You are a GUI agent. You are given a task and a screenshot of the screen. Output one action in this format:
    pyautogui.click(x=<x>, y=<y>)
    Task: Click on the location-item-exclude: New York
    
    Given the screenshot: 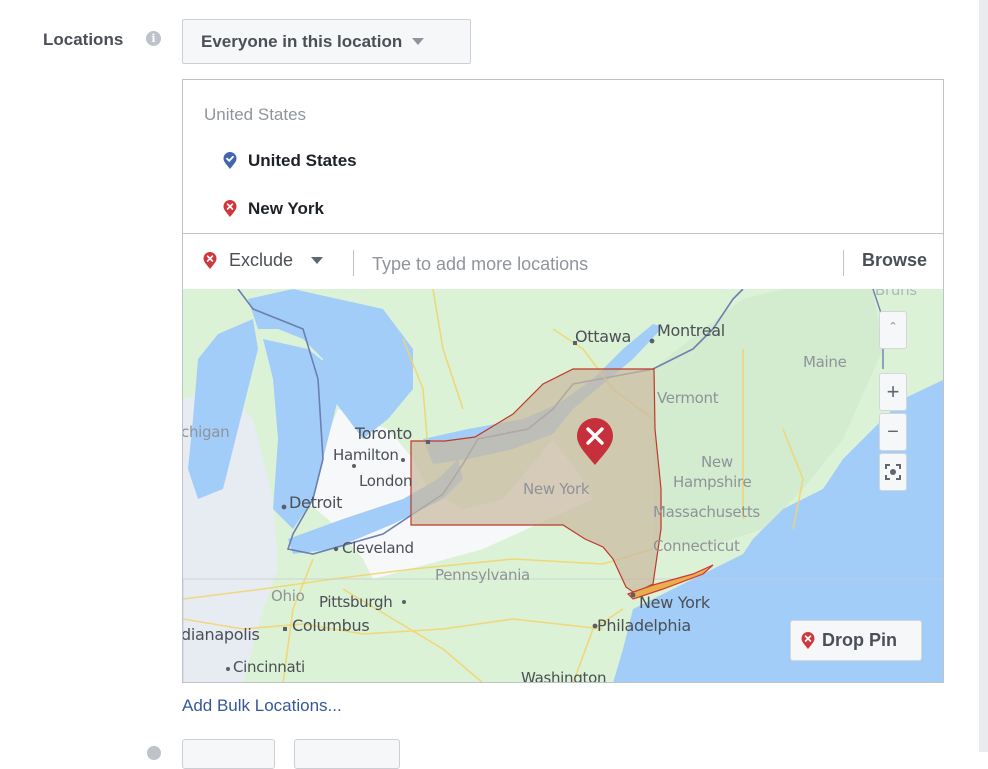 What is the action you would take?
    pyautogui.click(x=273, y=209)
    